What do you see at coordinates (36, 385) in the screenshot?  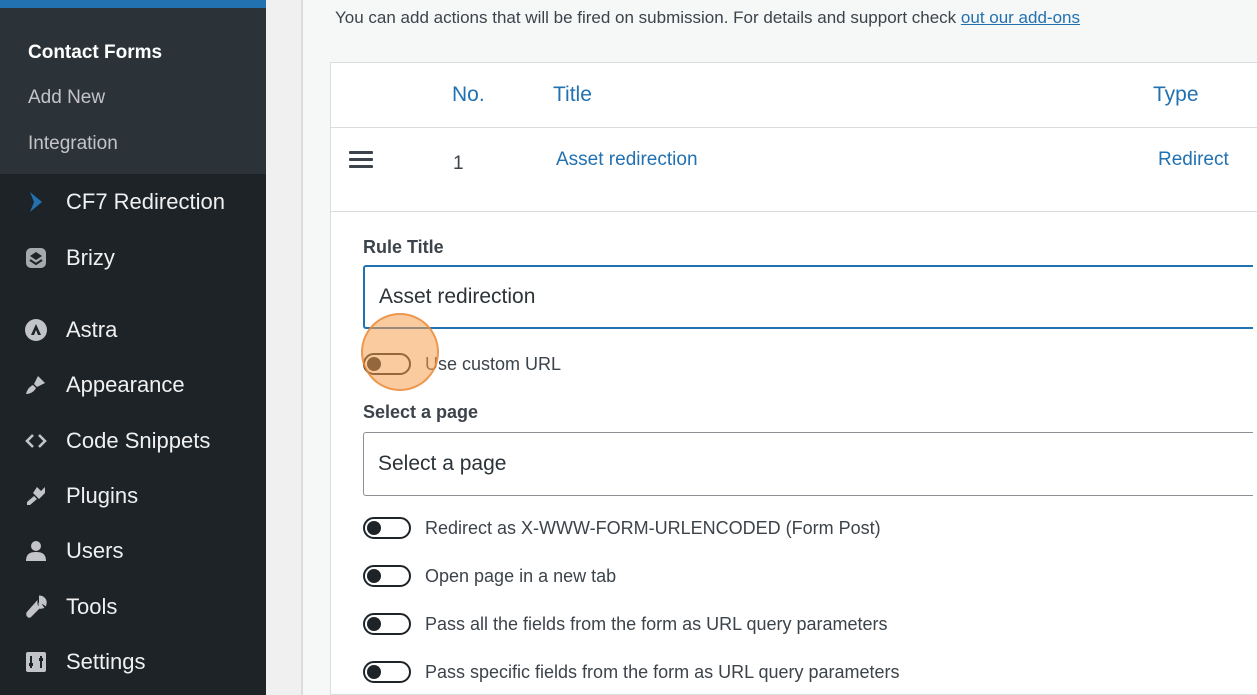 I see `paintbrush-icon` at bounding box center [36, 385].